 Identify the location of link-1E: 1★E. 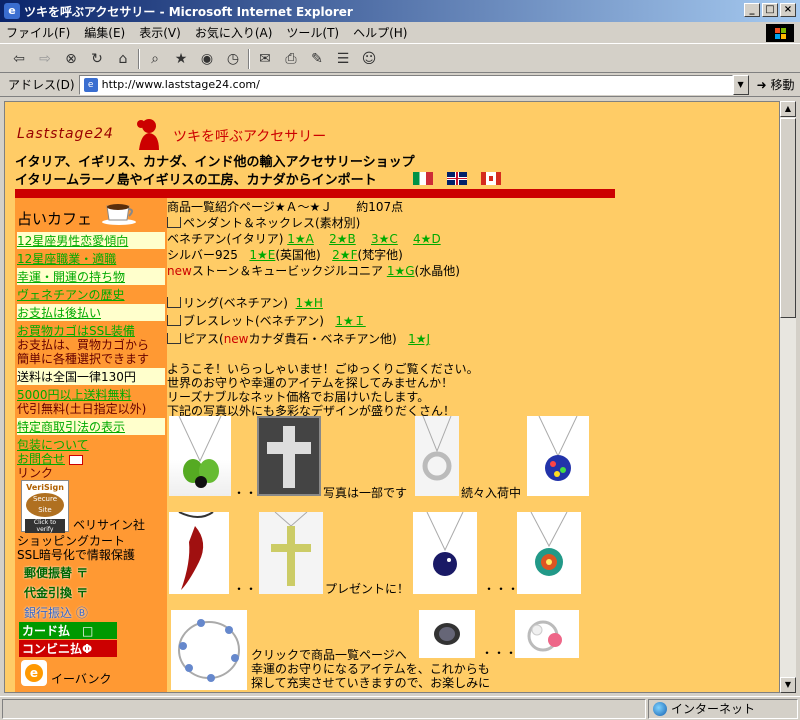
(262, 255).